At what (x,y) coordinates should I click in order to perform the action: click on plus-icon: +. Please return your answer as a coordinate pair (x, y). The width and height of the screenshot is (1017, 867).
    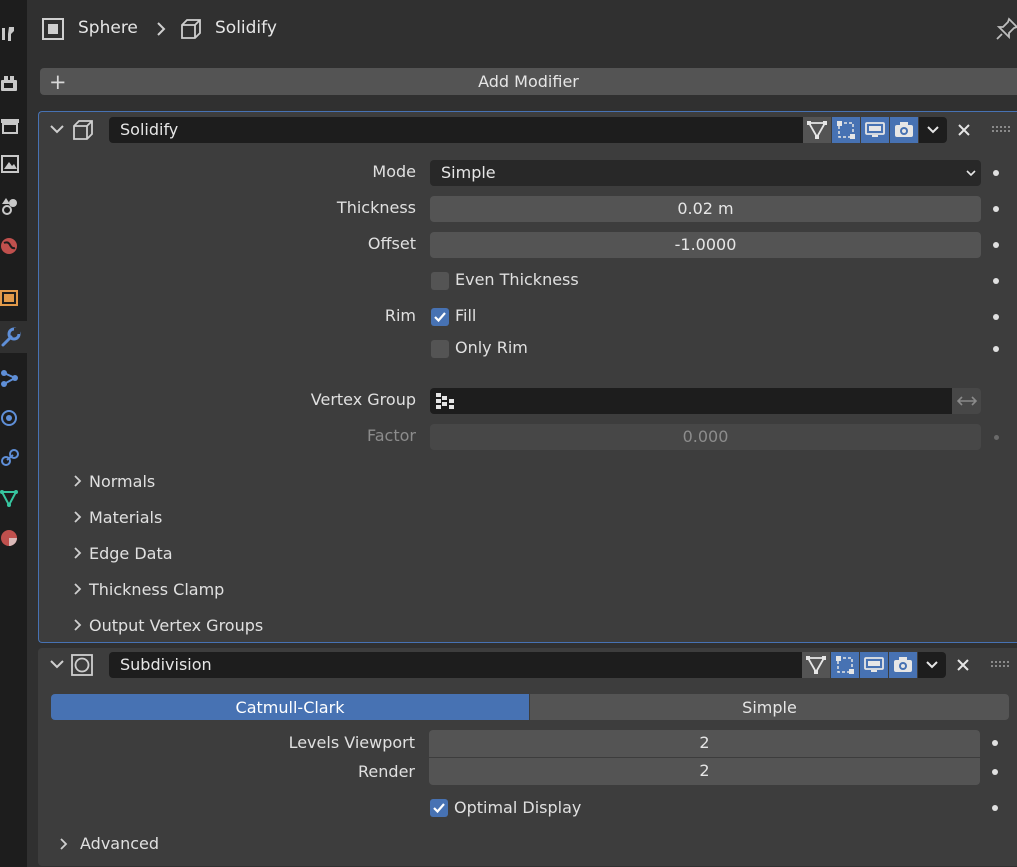
    Looking at the image, I should click on (58, 82).